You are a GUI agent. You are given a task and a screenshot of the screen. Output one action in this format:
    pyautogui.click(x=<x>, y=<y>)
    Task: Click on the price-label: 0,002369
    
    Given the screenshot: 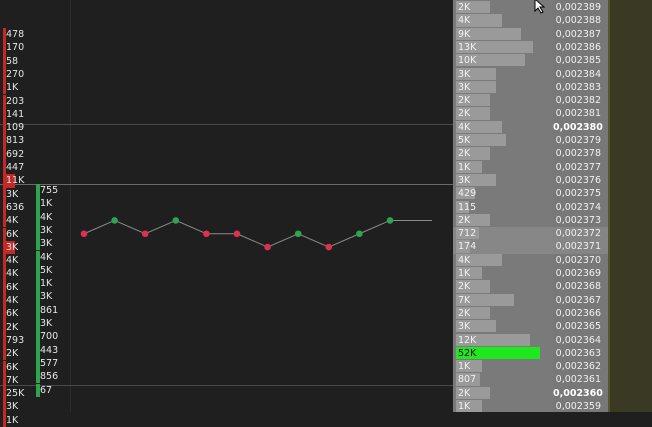 What is the action you would take?
    pyautogui.click(x=577, y=273)
    